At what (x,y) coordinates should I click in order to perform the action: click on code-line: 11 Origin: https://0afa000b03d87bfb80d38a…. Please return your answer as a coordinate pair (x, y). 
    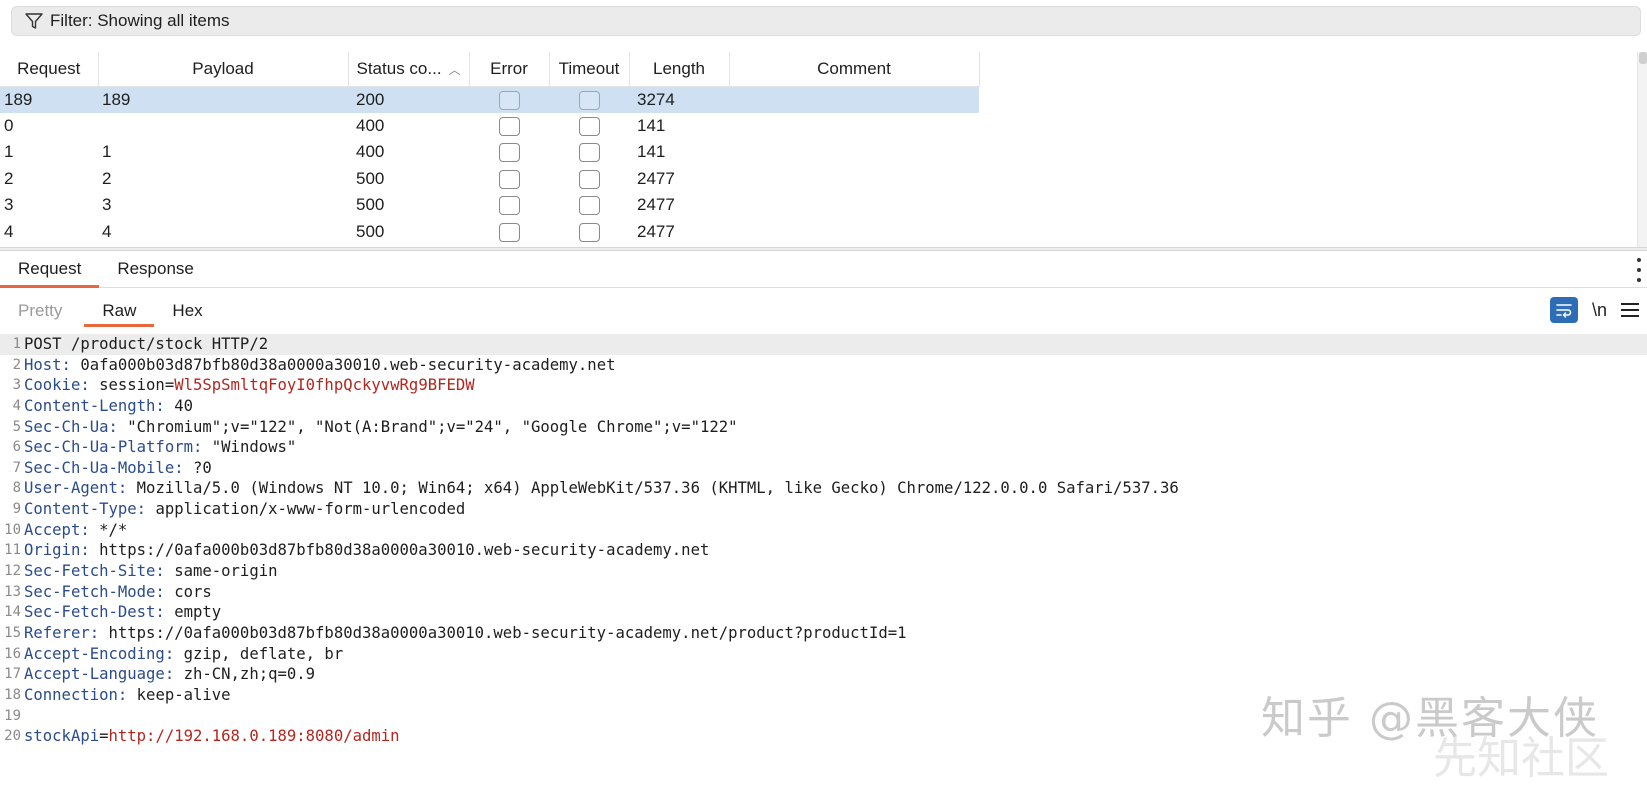
    Looking at the image, I should click on (823, 550).